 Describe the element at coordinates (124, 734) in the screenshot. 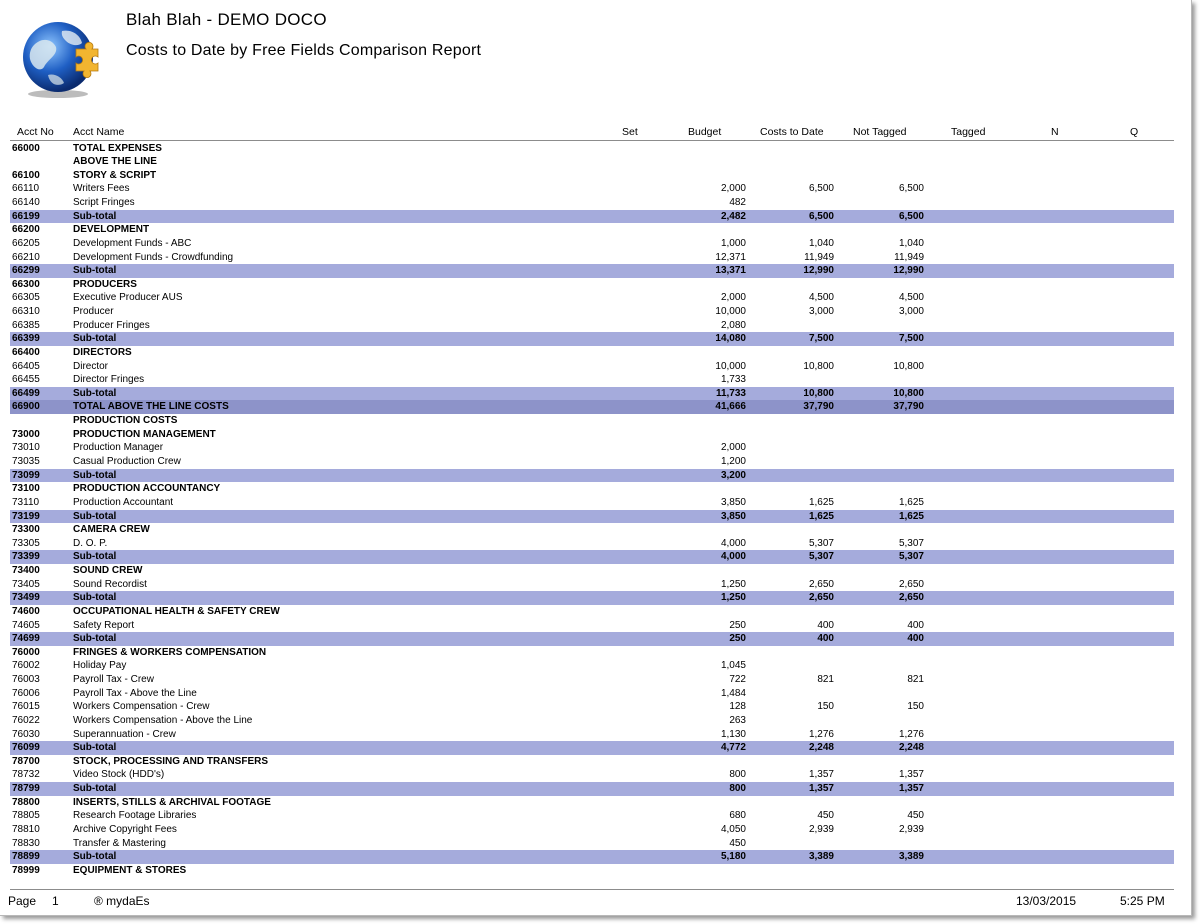

I see `acct-name-cell: Superannuation - Crew` at that location.